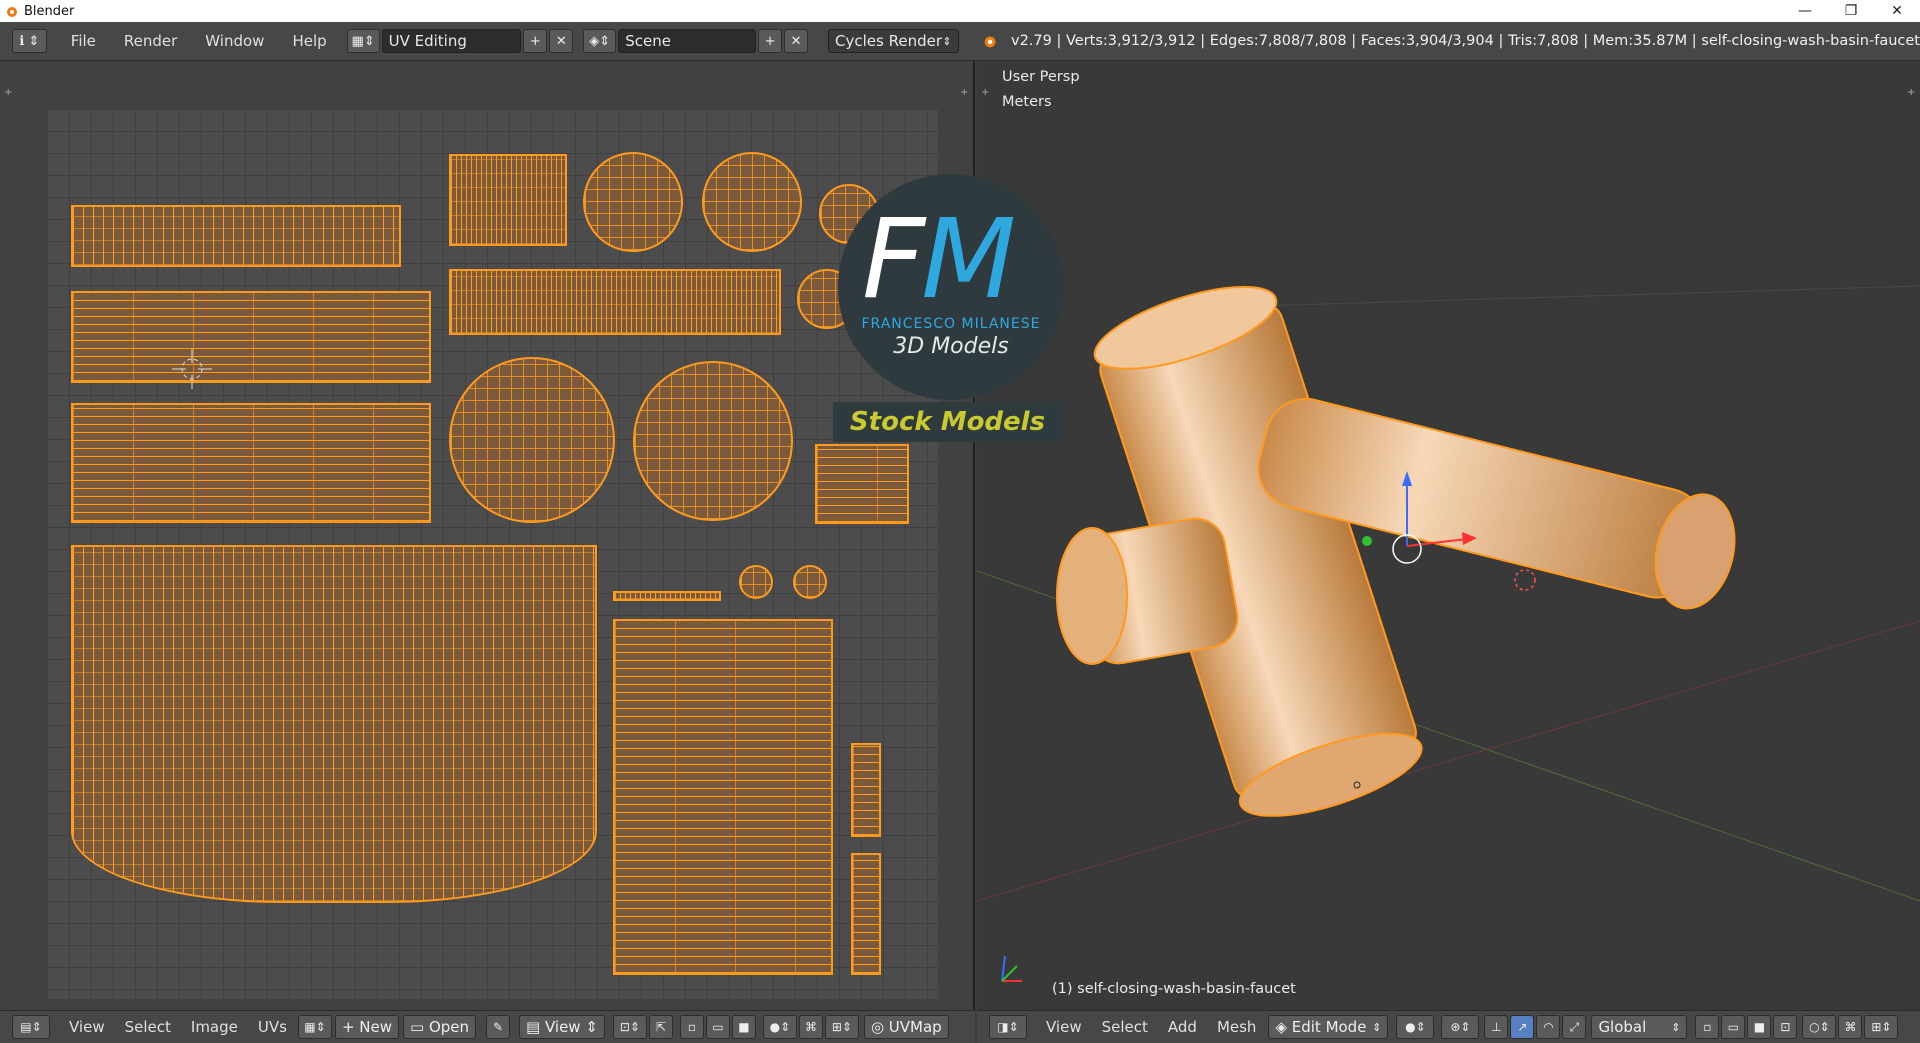  What do you see at coordinates (1785, 1027) in the screenshot?
I see `occlude-geometry-icon: ⊡` at bounding box center [1785, 1027].